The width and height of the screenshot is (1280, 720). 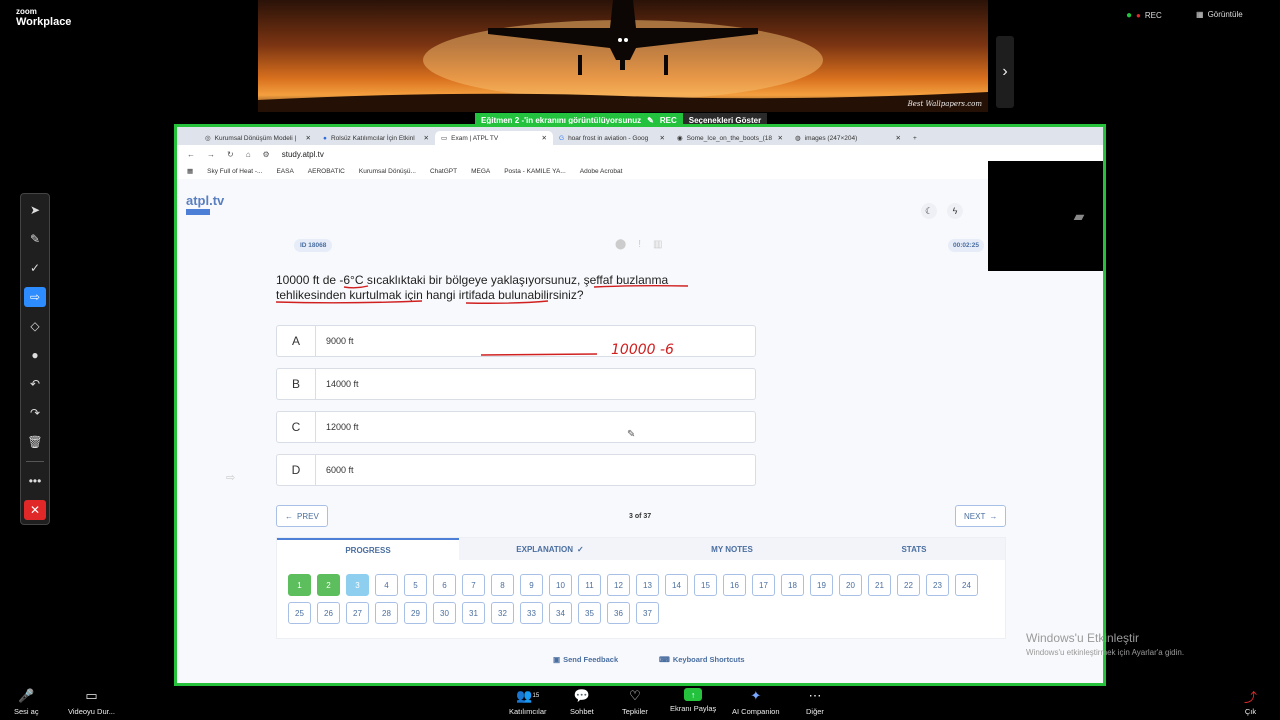 What do you see at coordinates (386, 613) in the screenshot?
I see `question-number-button: 28` at bounding box center [386, 613].